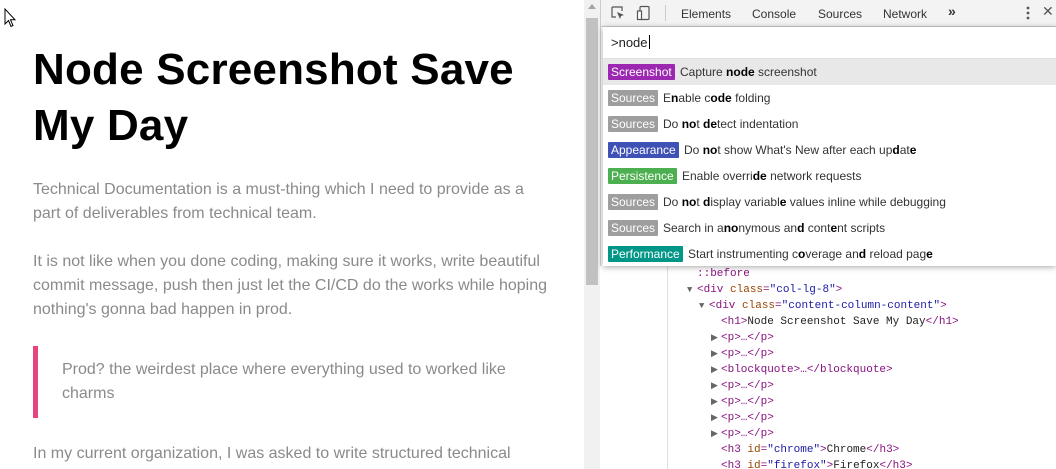 The width and height of the screenshot is (1056, 469). Describe the element at coordinates (807, 370) in the screenshot. I see `collapsed-node: <blockquote>…</blockquote>` at that location.